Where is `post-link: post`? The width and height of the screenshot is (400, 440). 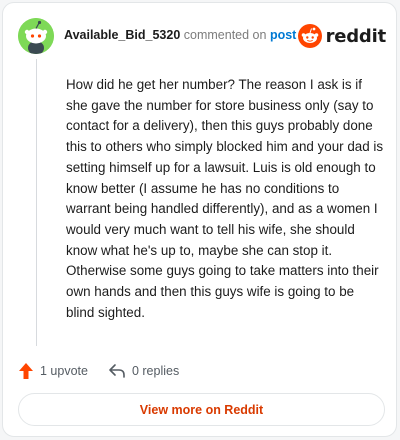
post-link: post is located at coordinates (283, 35).